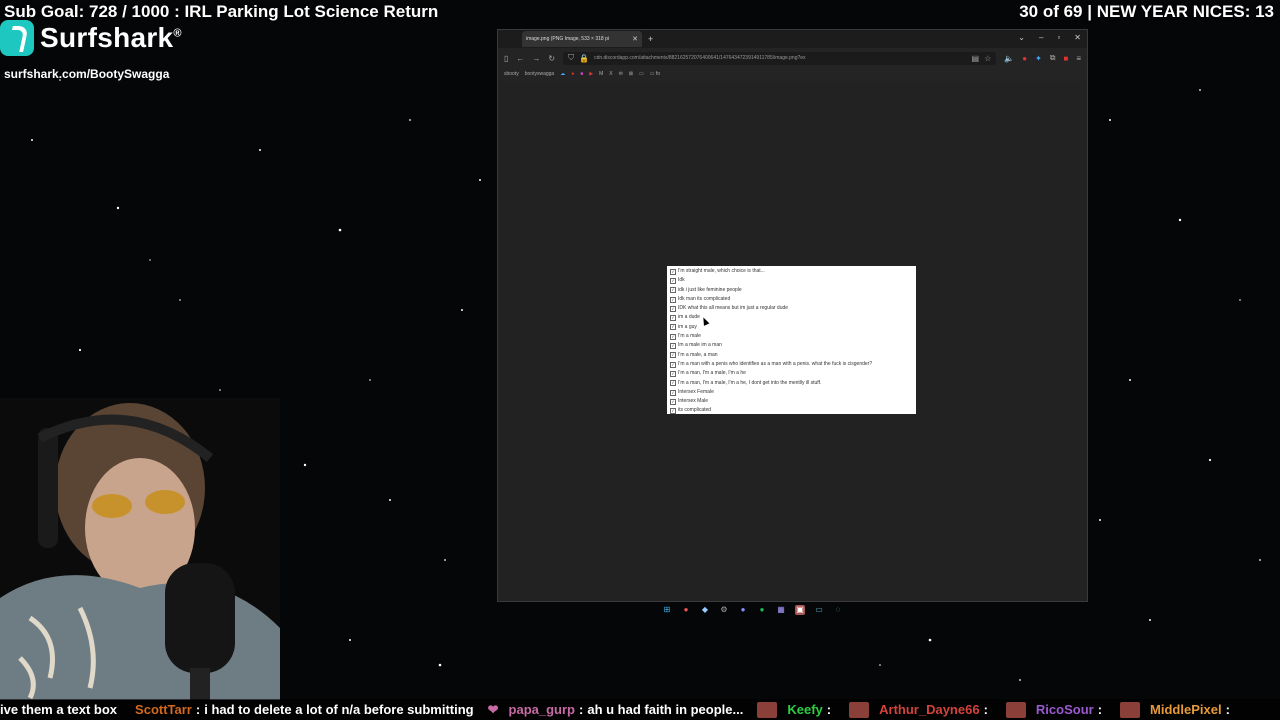 This screenshot has width=1280, height=720. I want to click on survey-option-label: Idk man its complicated, so click(704, 298).